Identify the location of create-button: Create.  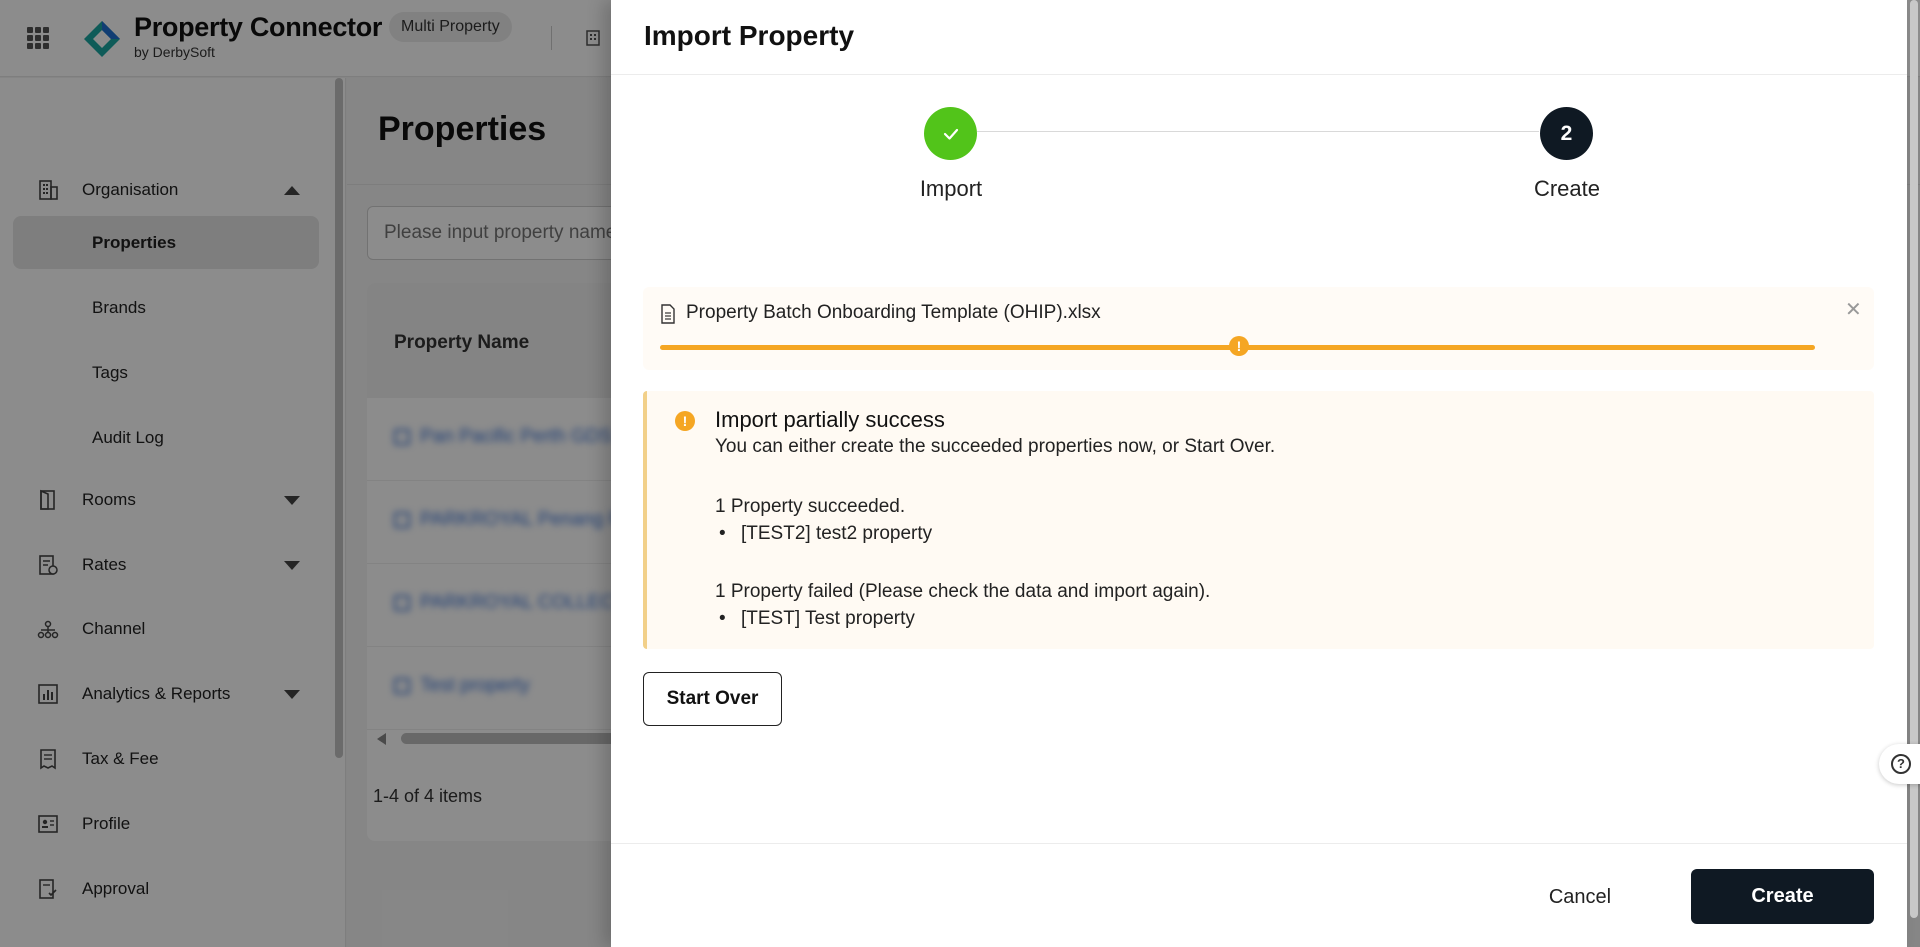
(1782, 896).